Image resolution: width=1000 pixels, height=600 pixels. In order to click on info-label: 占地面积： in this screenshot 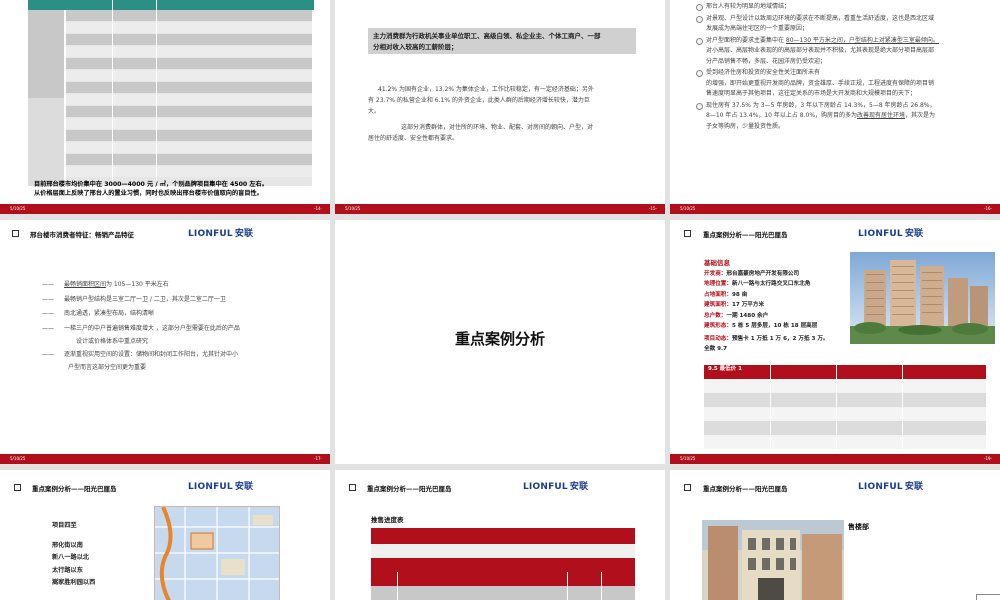, I will do `click(718, 294)`.